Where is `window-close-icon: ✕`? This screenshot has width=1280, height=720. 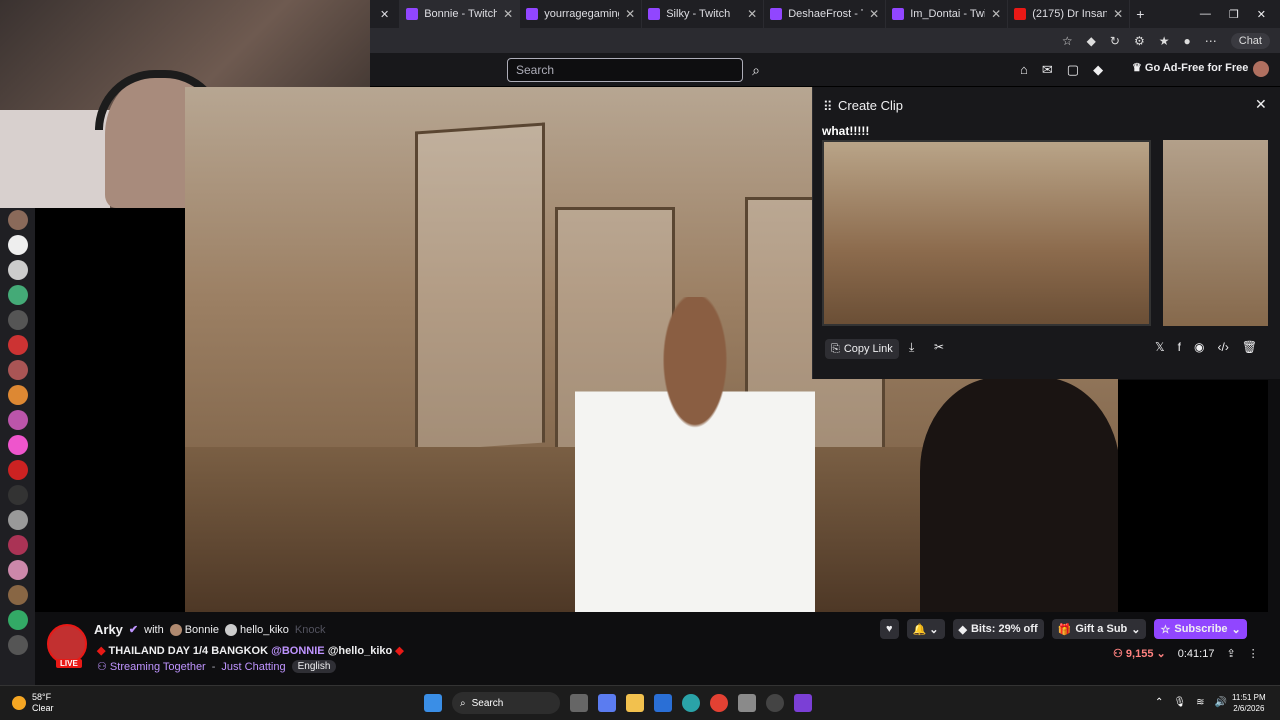 window-close-icon: ✕ is located at coordinates (1261, 14).